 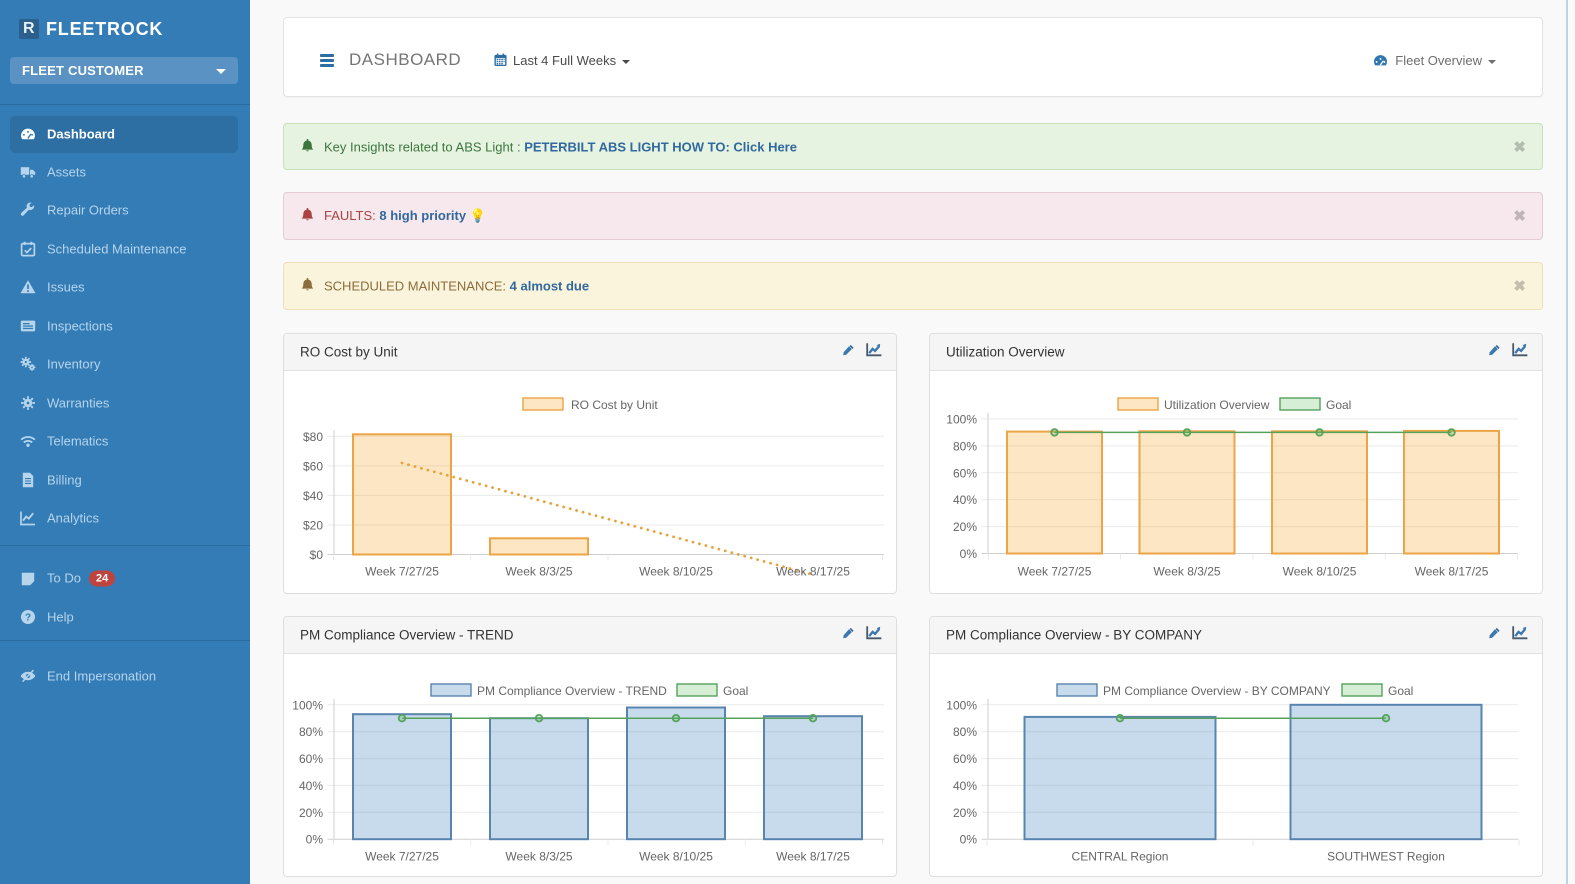 What do you see at coordinates (572, 691) in the screenshot?
I see `svg-text: PM Compliance Overview - TREND` at bounding box center [572, 691].